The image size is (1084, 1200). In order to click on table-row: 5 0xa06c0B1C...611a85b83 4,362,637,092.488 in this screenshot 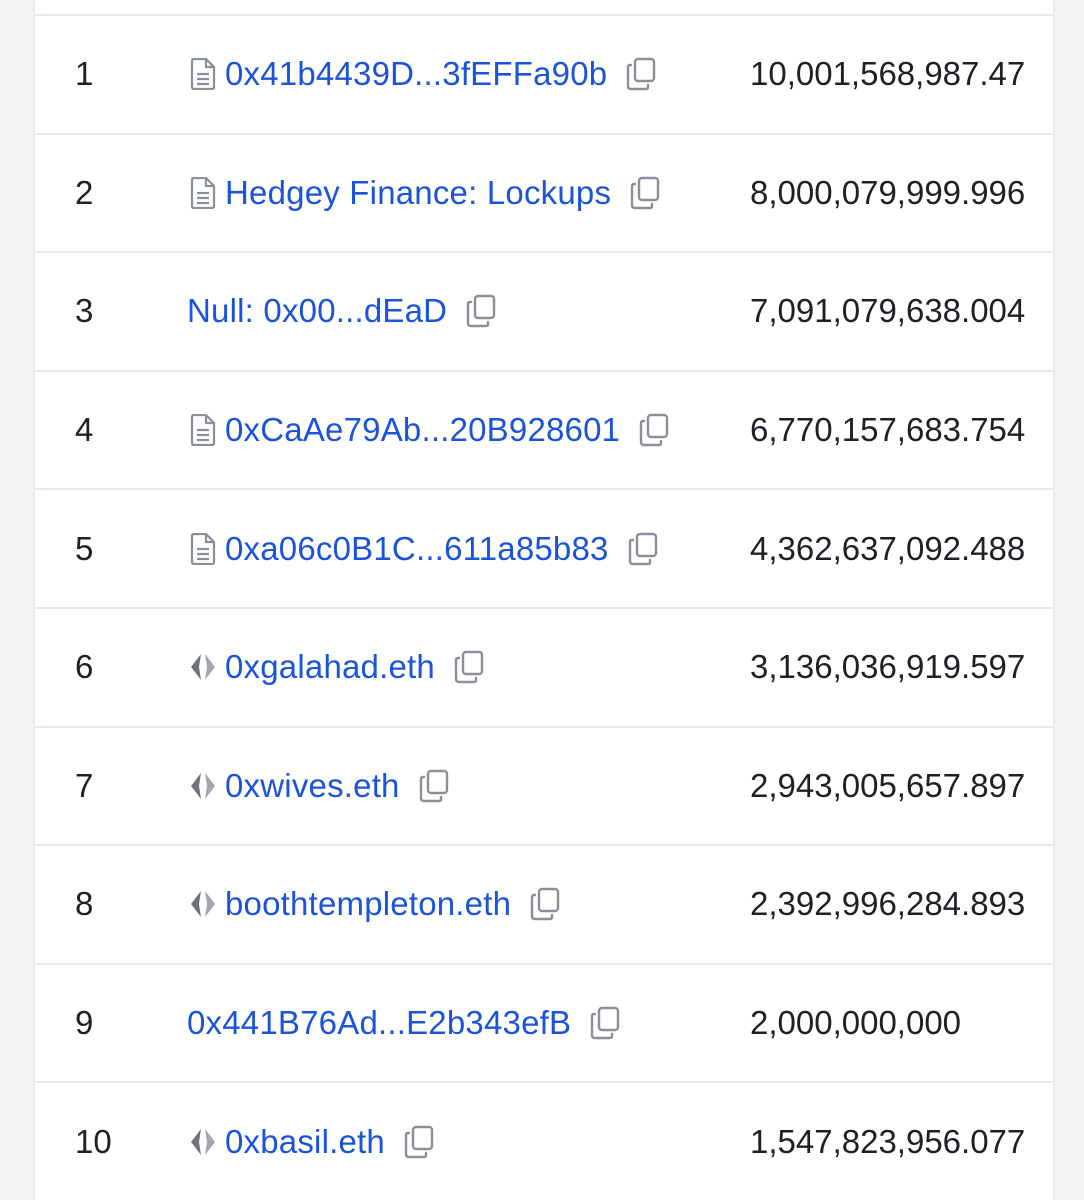, I will do `click(544, 549)`.